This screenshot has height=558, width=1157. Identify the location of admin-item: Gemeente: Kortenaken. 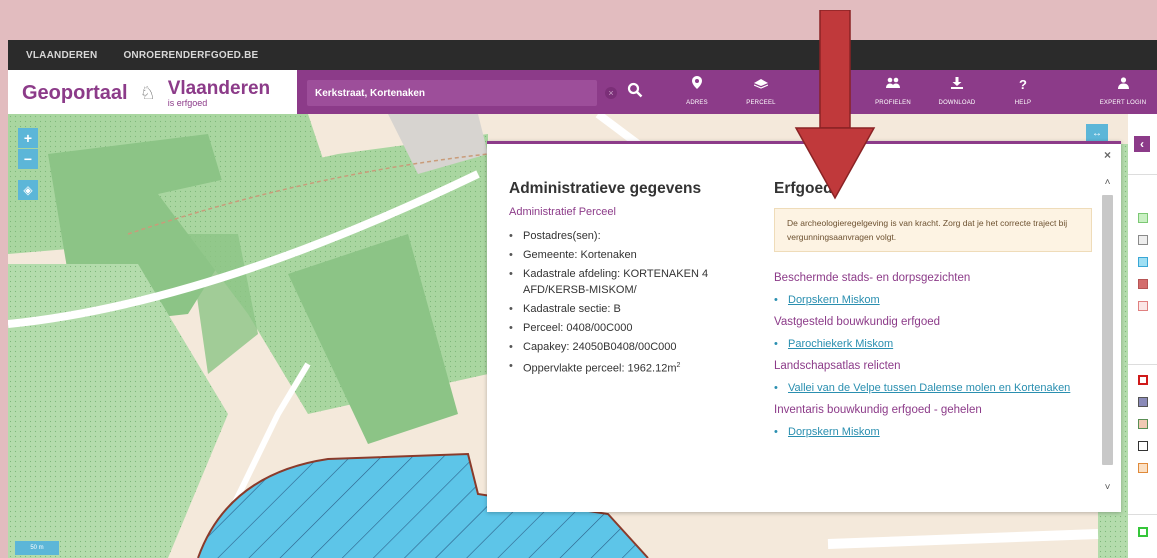
(629, 255).